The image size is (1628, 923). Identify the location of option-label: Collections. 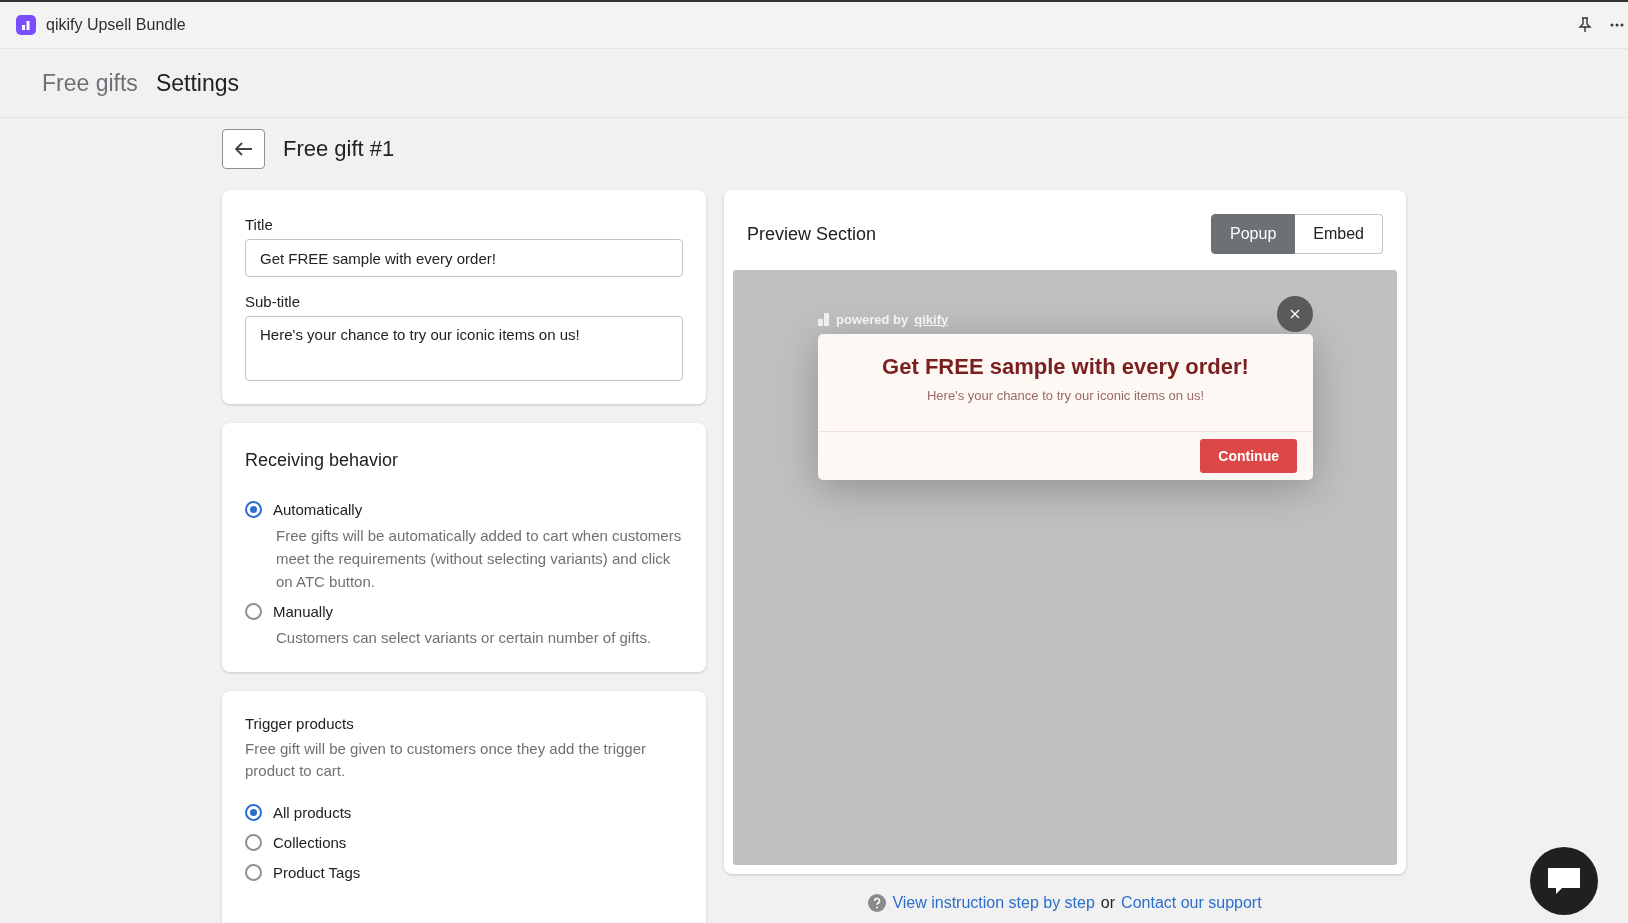
(310, 842).